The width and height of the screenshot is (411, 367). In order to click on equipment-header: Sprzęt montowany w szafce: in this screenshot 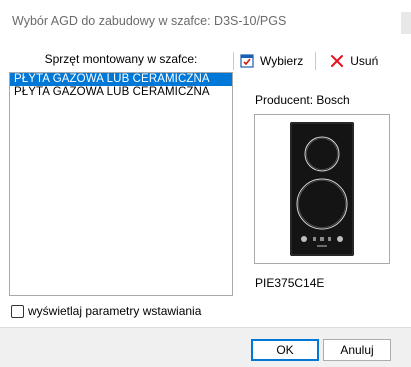, I will do `click(121, 59)`.